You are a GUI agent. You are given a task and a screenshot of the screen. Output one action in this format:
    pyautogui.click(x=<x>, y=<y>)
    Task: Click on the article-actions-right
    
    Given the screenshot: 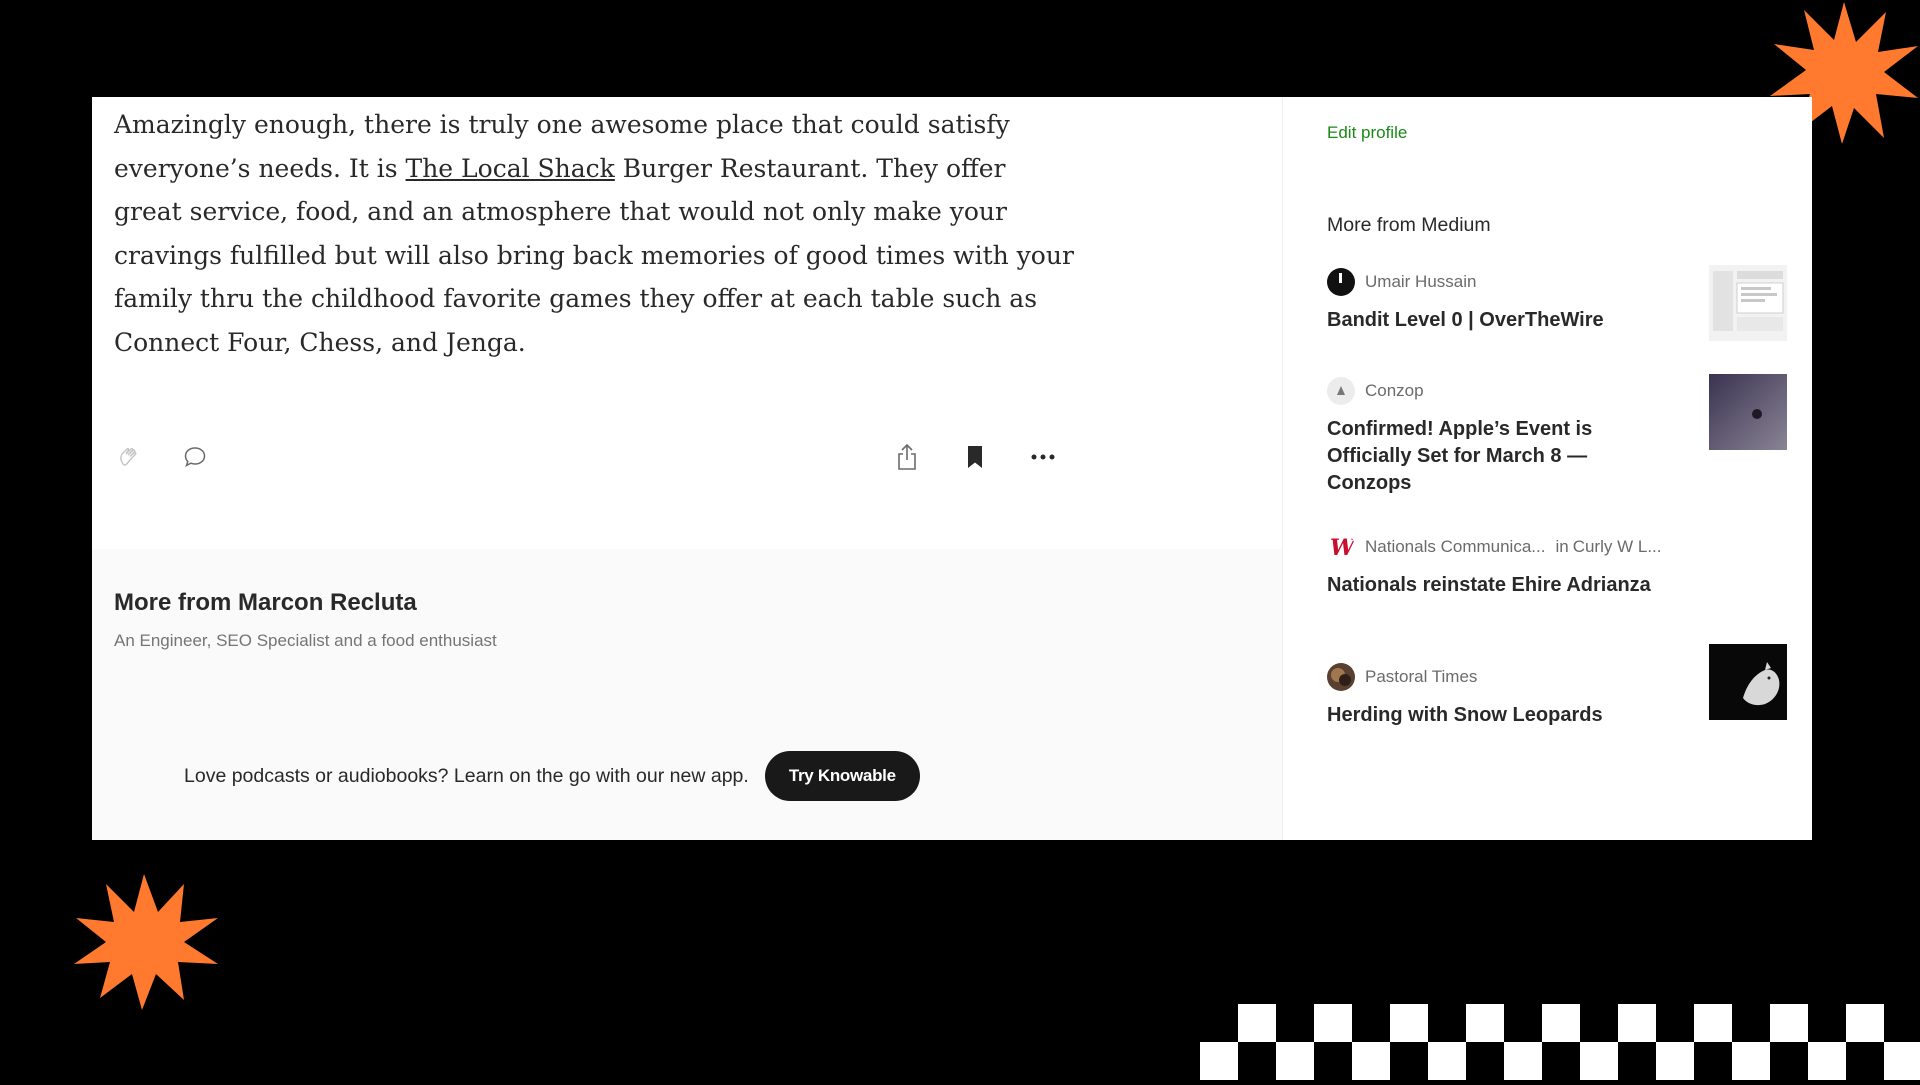 What is the action you would take?
    pyautogui.click(x=975, y=457)
    